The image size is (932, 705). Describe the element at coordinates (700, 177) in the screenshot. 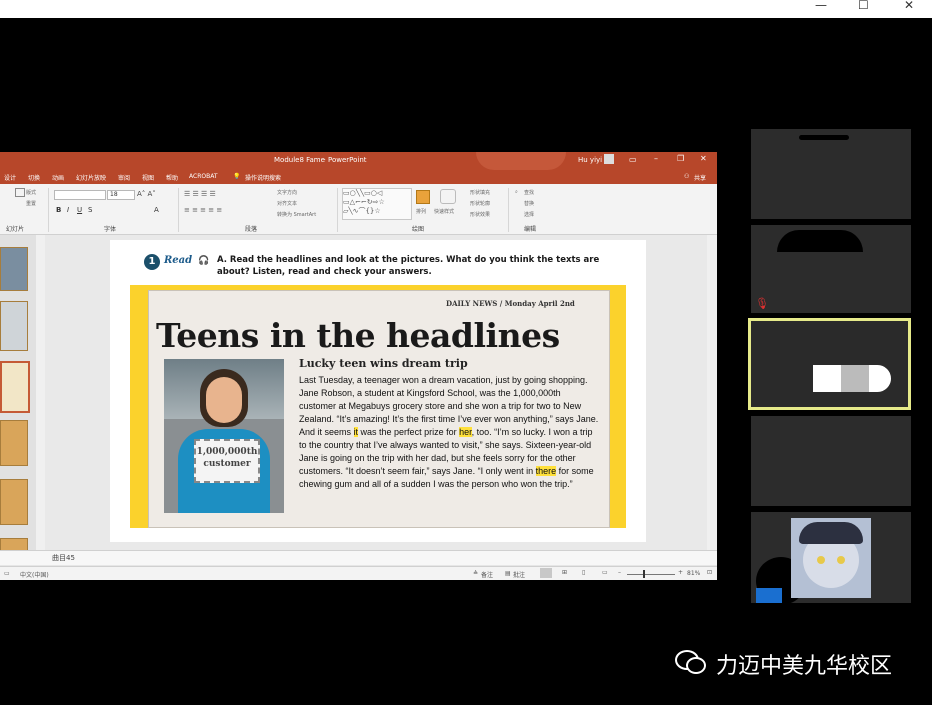

I see `share-button: 共享` at that location.